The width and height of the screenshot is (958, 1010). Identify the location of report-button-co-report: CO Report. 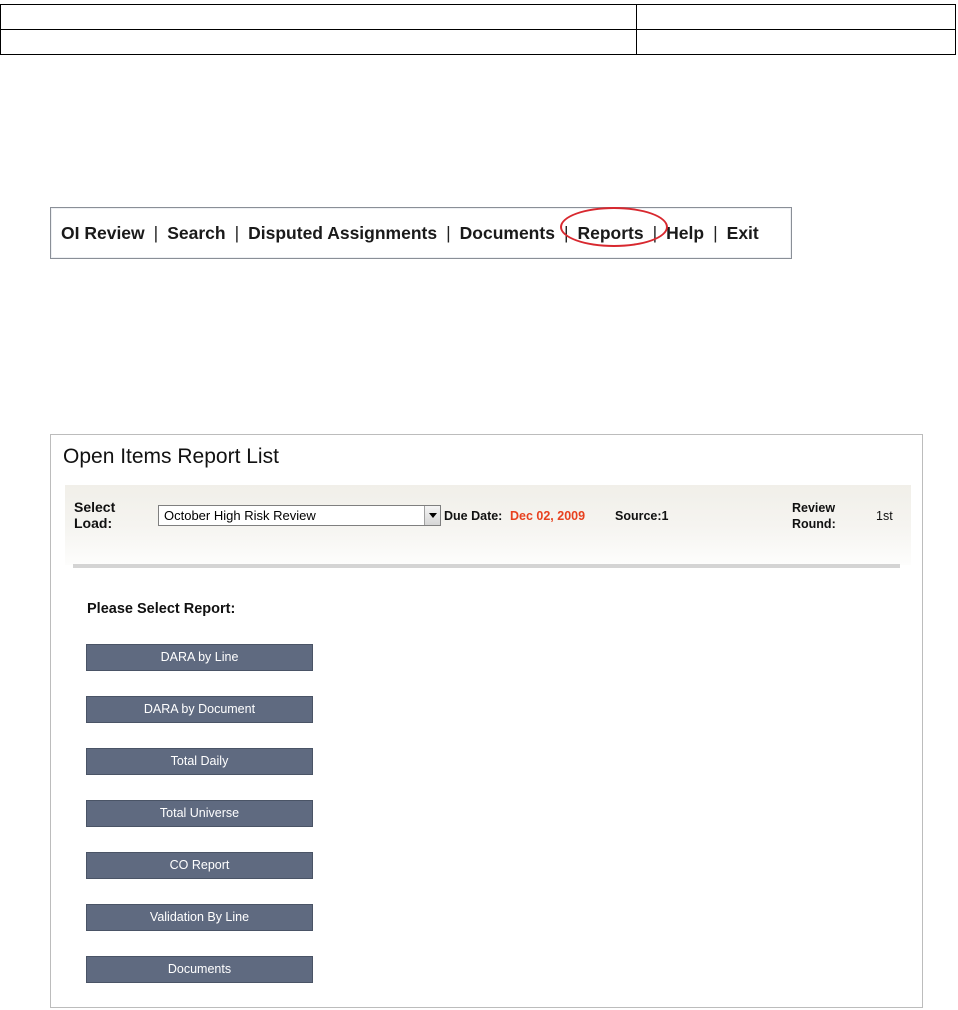
(199, 865).